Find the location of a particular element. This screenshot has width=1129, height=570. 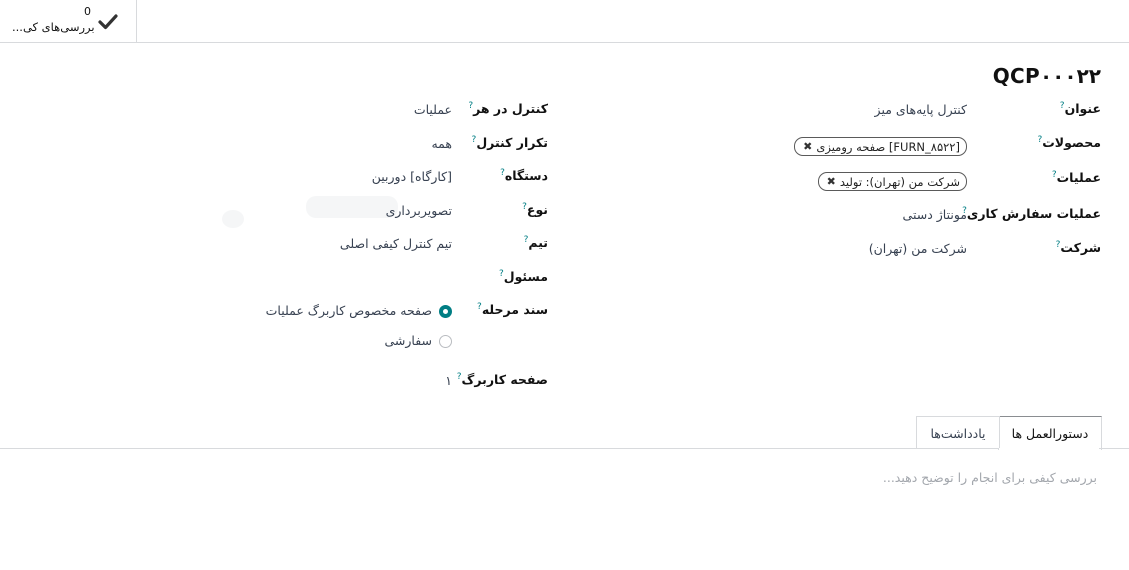

team-label-text: تیم is located at coordinates (538, 243).